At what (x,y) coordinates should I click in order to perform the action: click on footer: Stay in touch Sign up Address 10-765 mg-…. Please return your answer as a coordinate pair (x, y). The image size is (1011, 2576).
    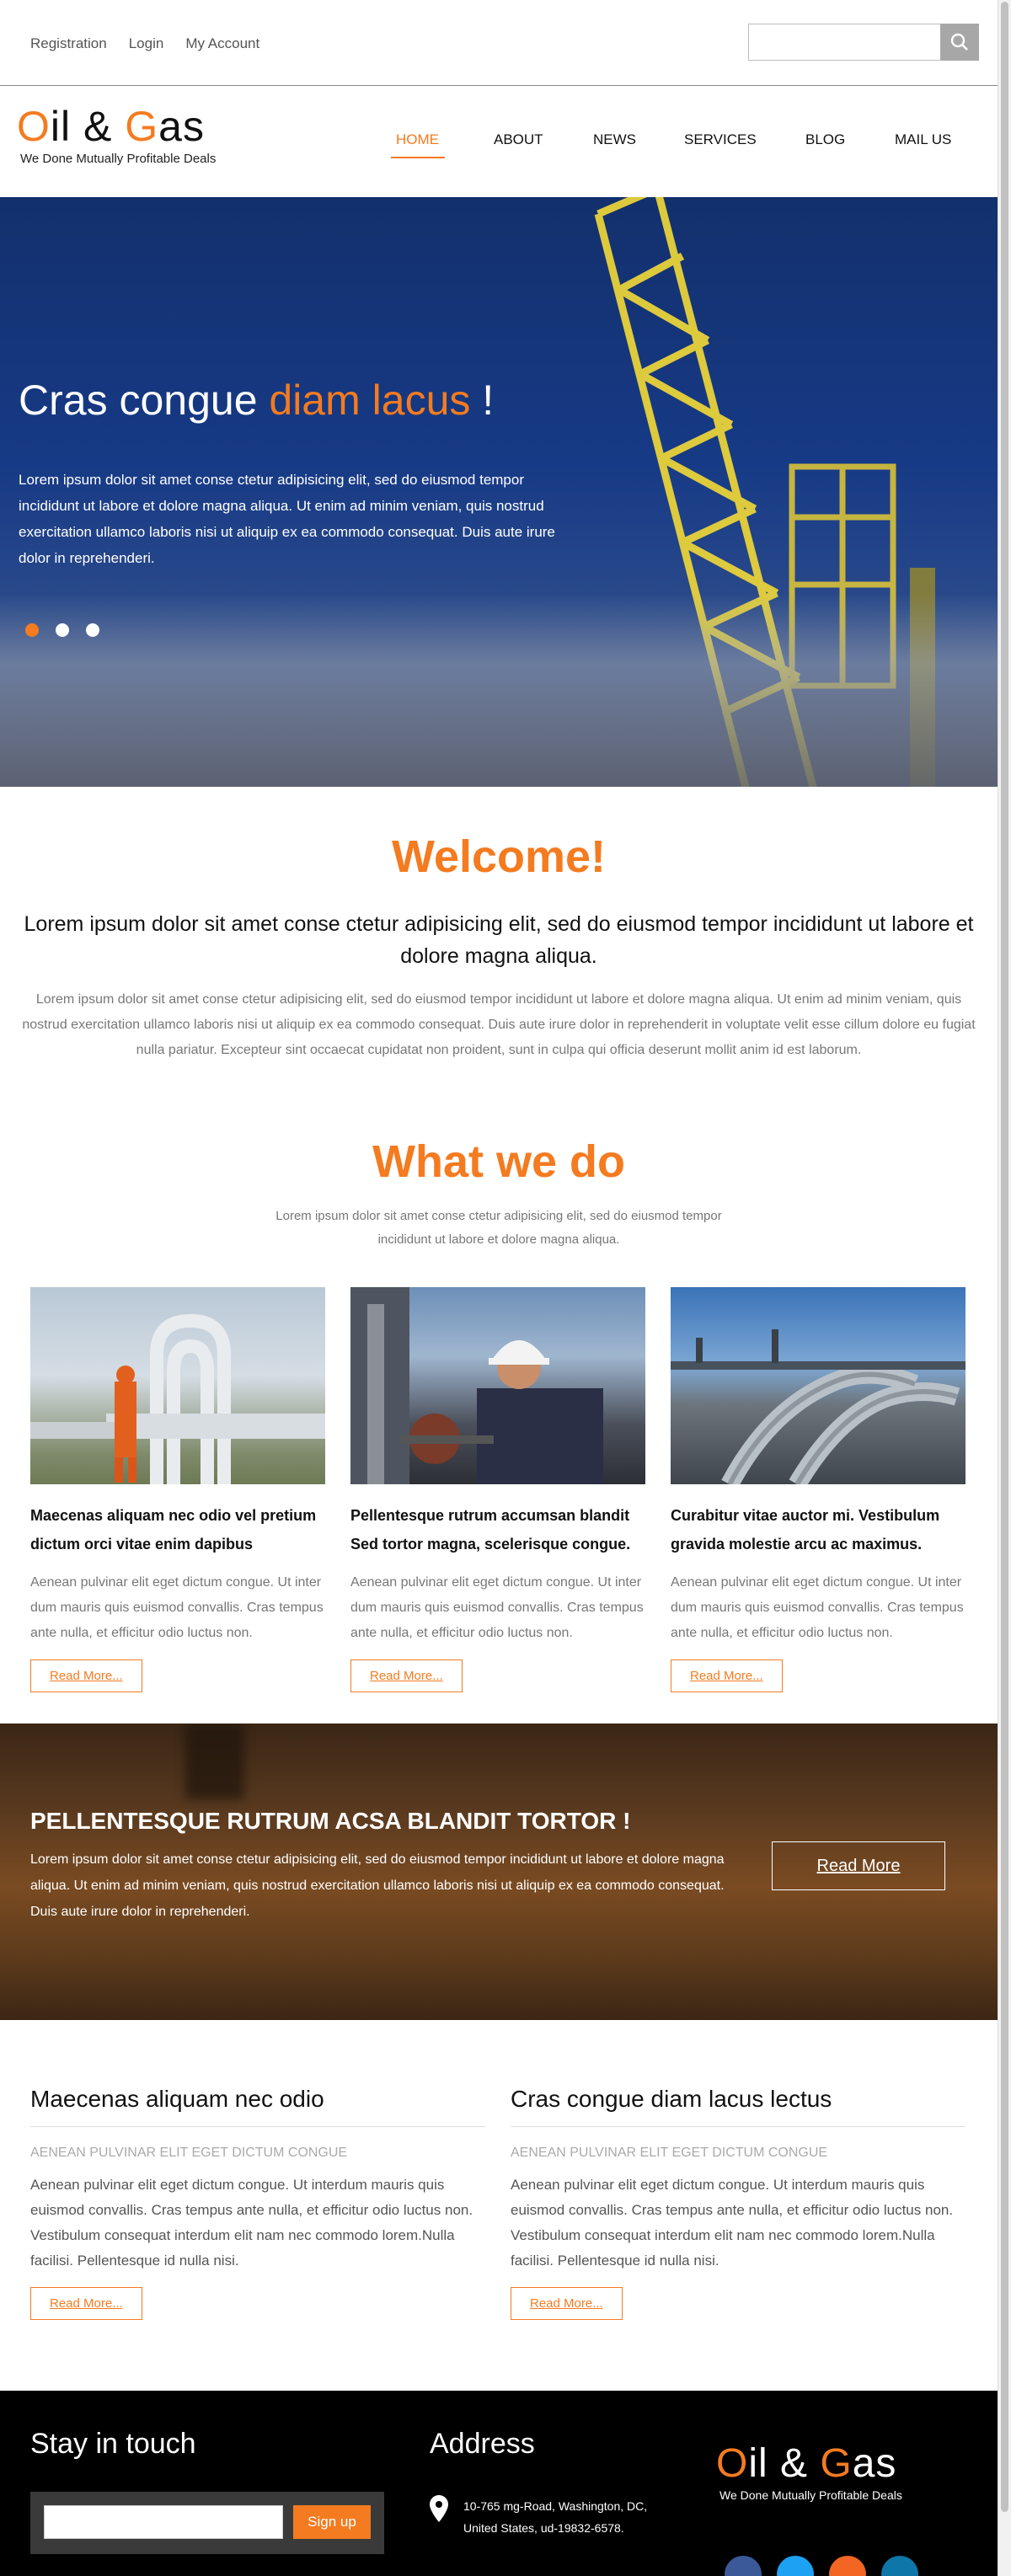
    Looking at the image, I should click on (499, 2483).